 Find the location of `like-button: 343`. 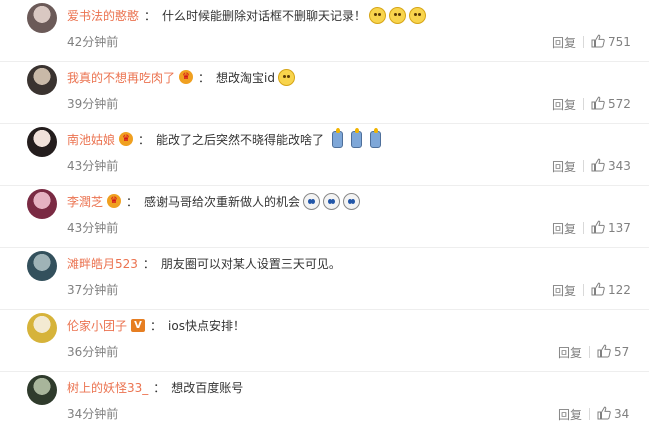

like-button: 343 is located at coordinates (611, 166).